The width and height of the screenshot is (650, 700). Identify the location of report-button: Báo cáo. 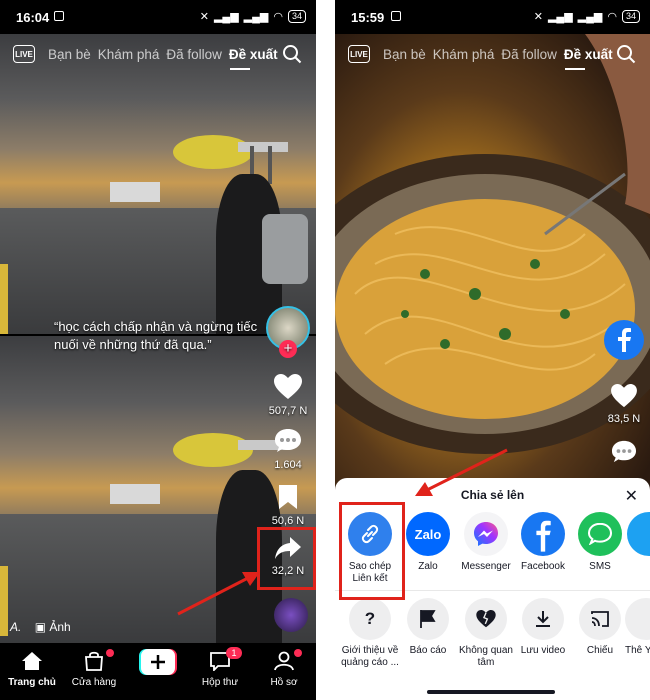
(428, 627).